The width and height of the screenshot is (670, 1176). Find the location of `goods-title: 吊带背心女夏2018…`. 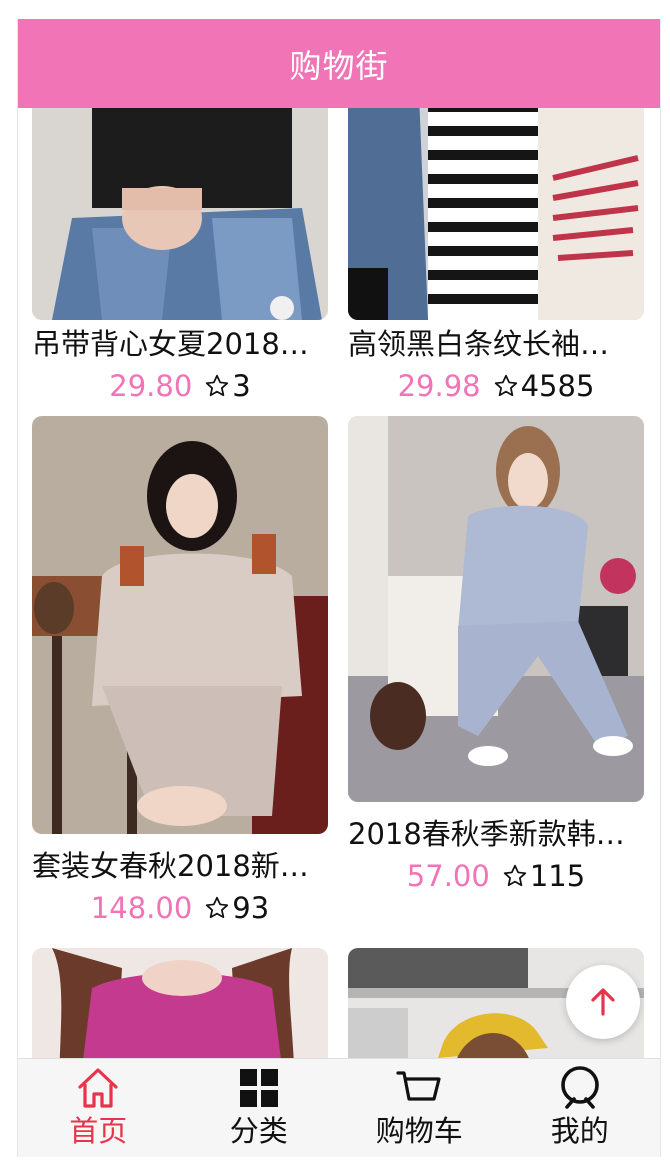

goods-title: 吊带背心女夏2018… is located at coordinates (170, 344).